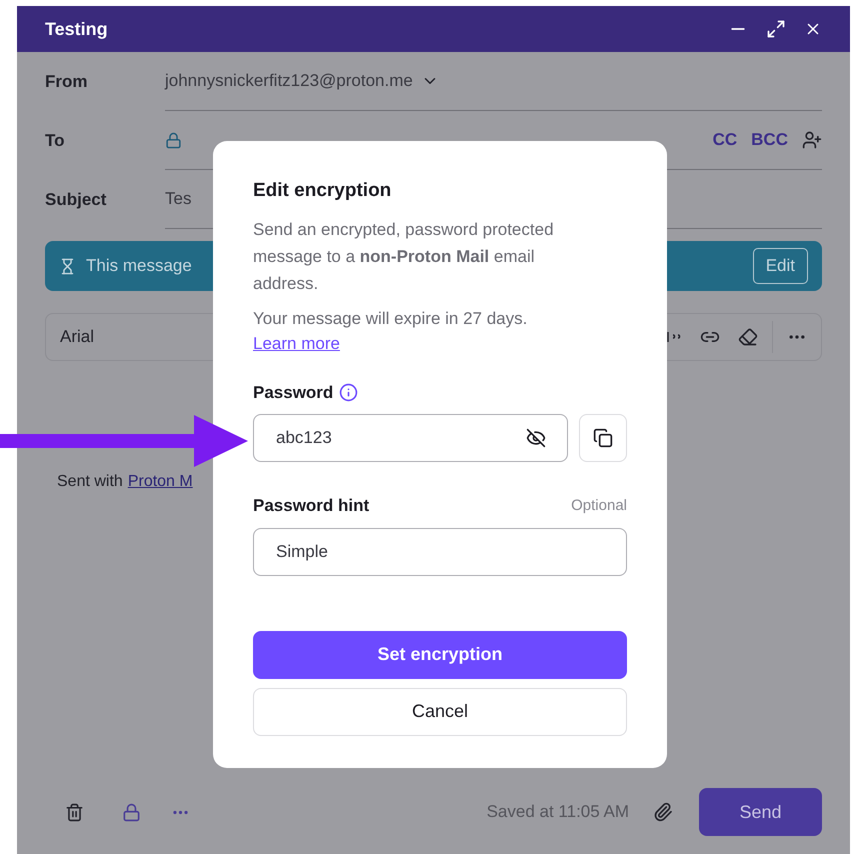  Describe the element at coordinates (55, 141) in the screenshot. I see `to-label: To` at that location.